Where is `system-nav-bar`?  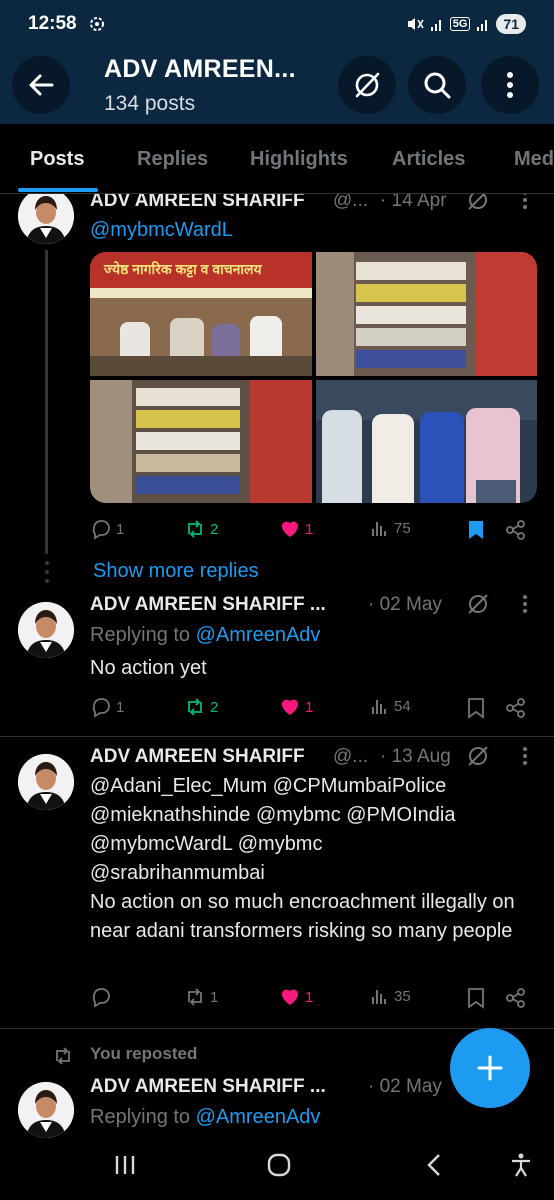 system-nav-bar is located at coordinates (277, 1170).